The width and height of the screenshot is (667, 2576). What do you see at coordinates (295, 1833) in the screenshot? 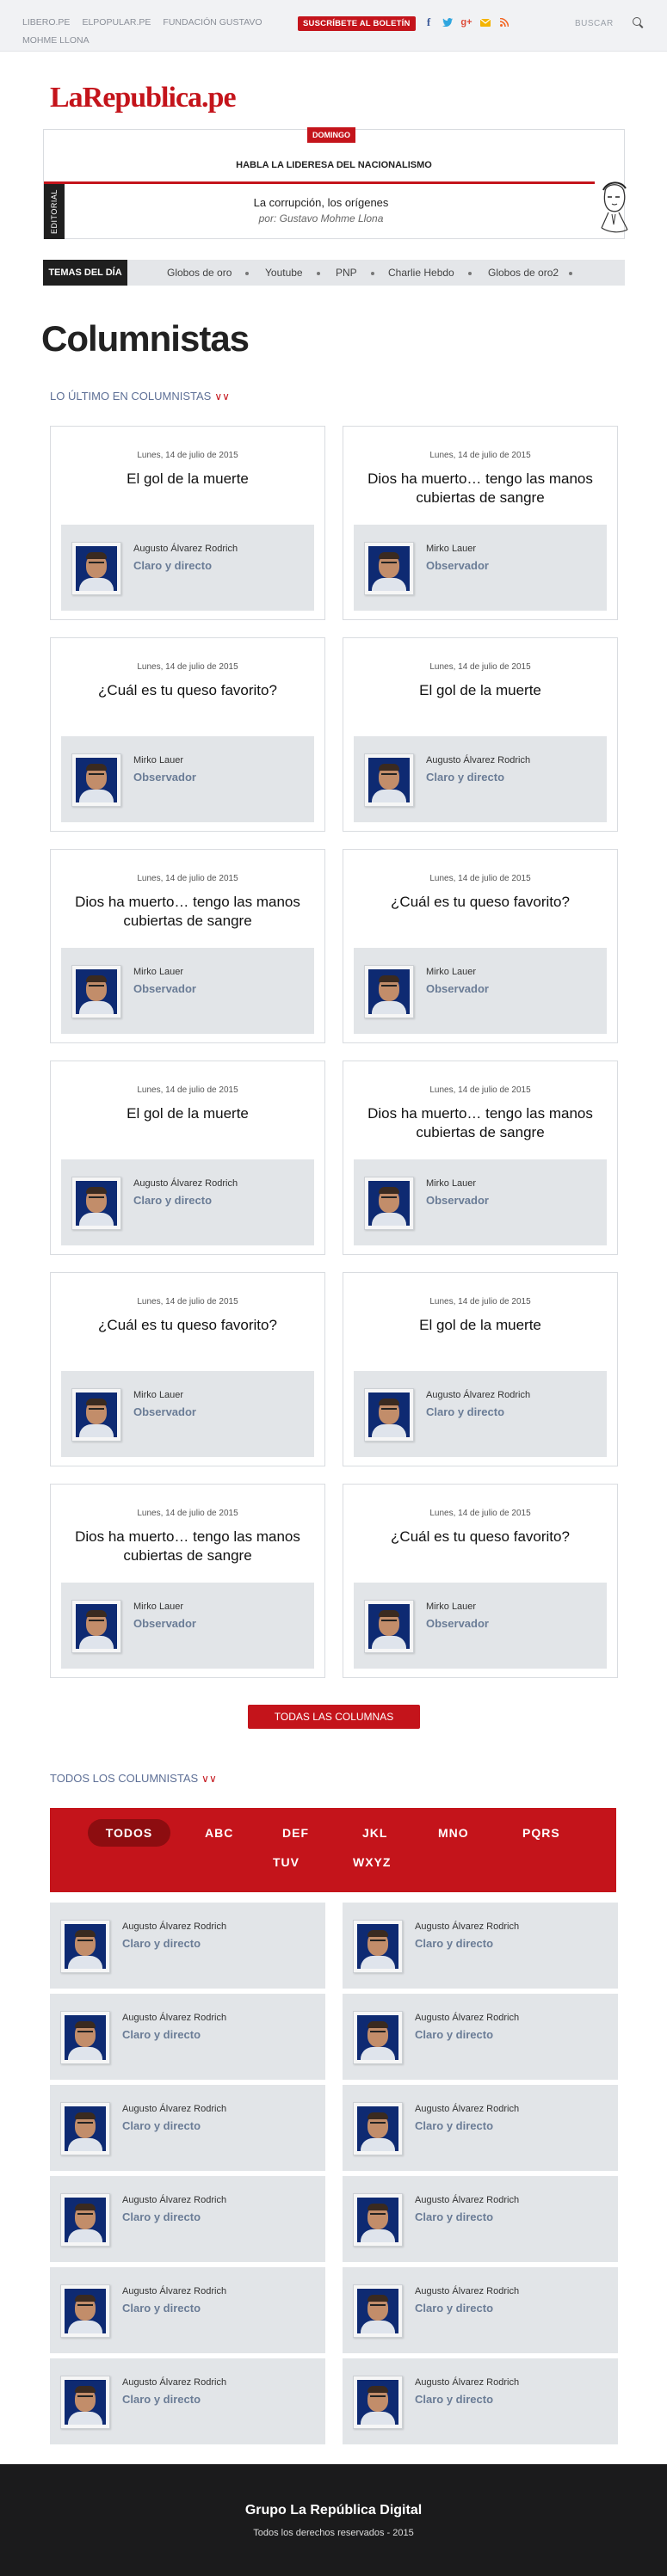
I see `filter-def: DEF` at bounding box center [295, 1833].